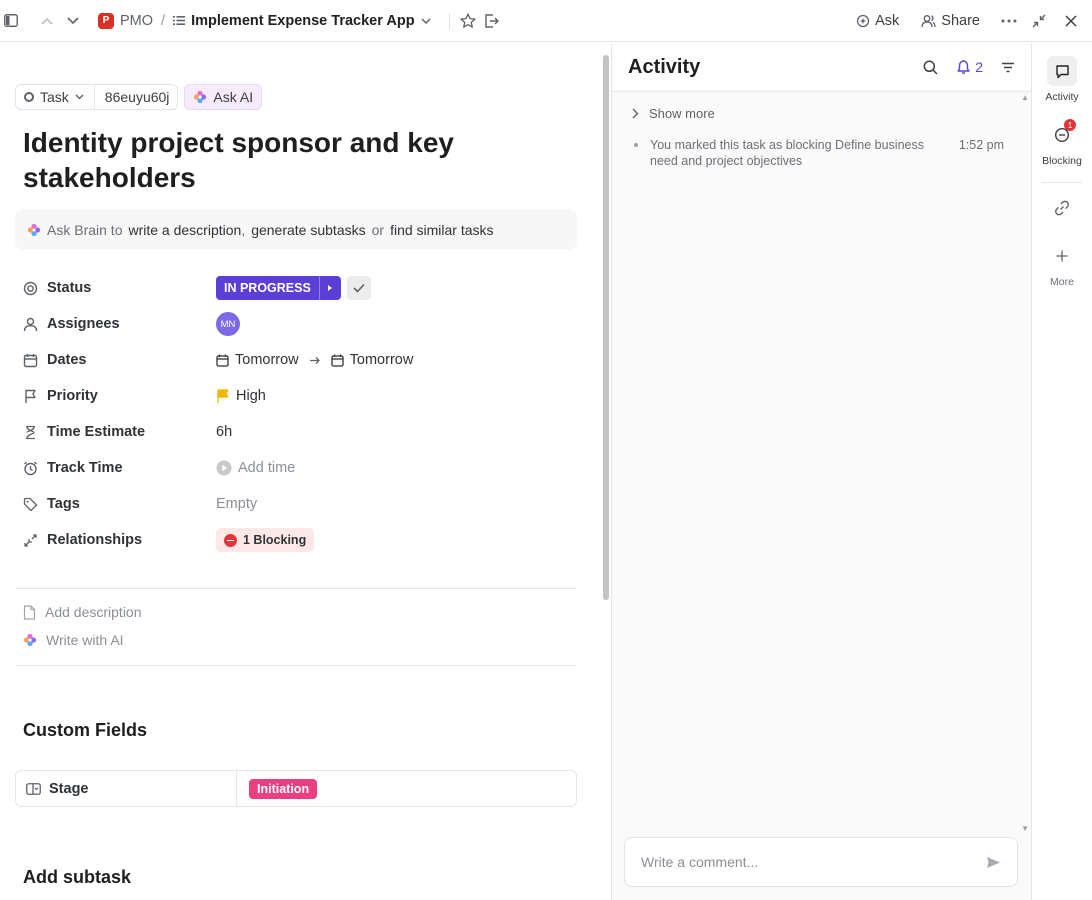 This screenshot has height=900, width=1092. Describe the element at coordinates (283, 788) in the screenshot. I see `stage-value: Initiation` at that location.